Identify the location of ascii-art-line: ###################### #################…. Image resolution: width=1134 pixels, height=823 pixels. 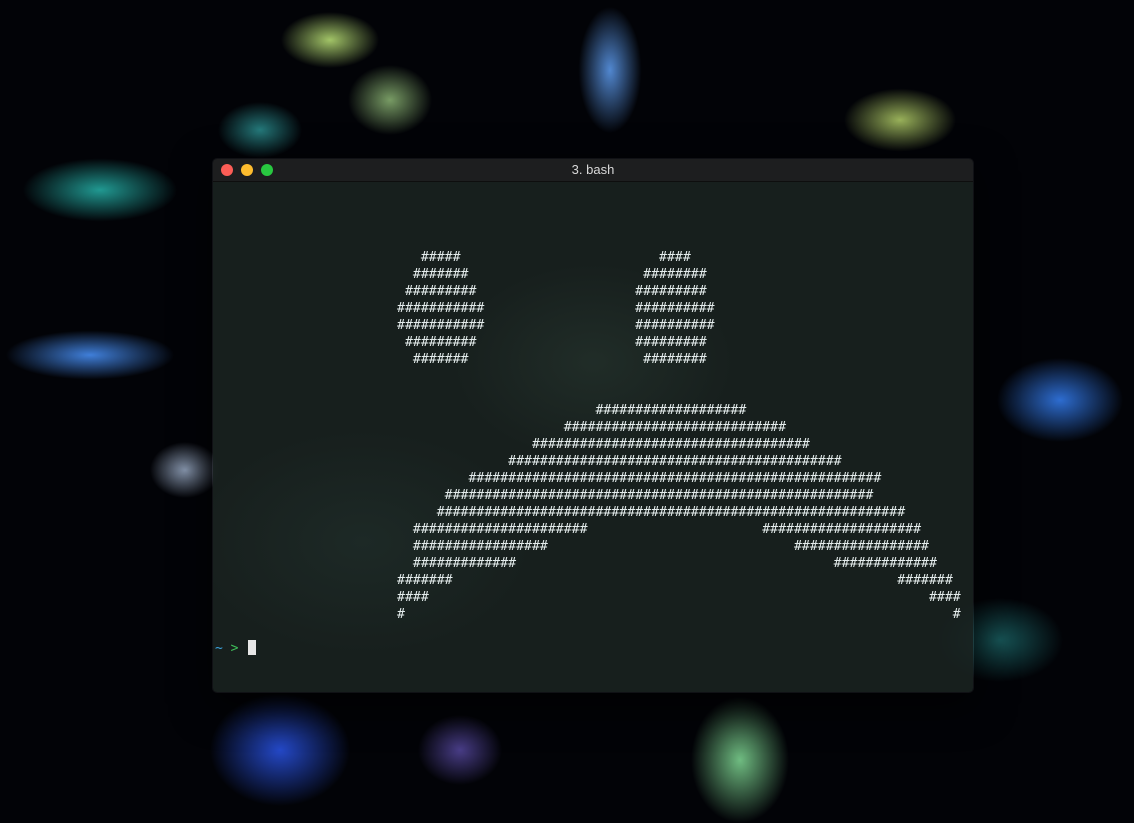
(659, 529).